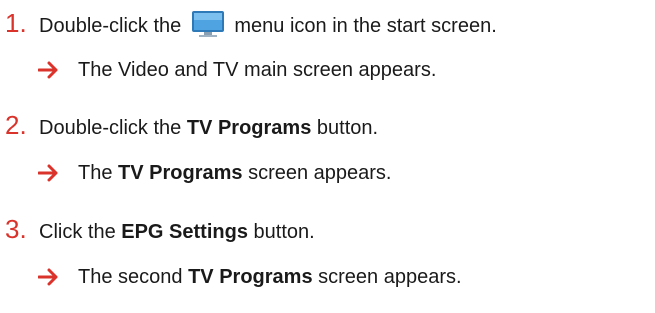  I want to click on step-number: 1., so click(16, 23).